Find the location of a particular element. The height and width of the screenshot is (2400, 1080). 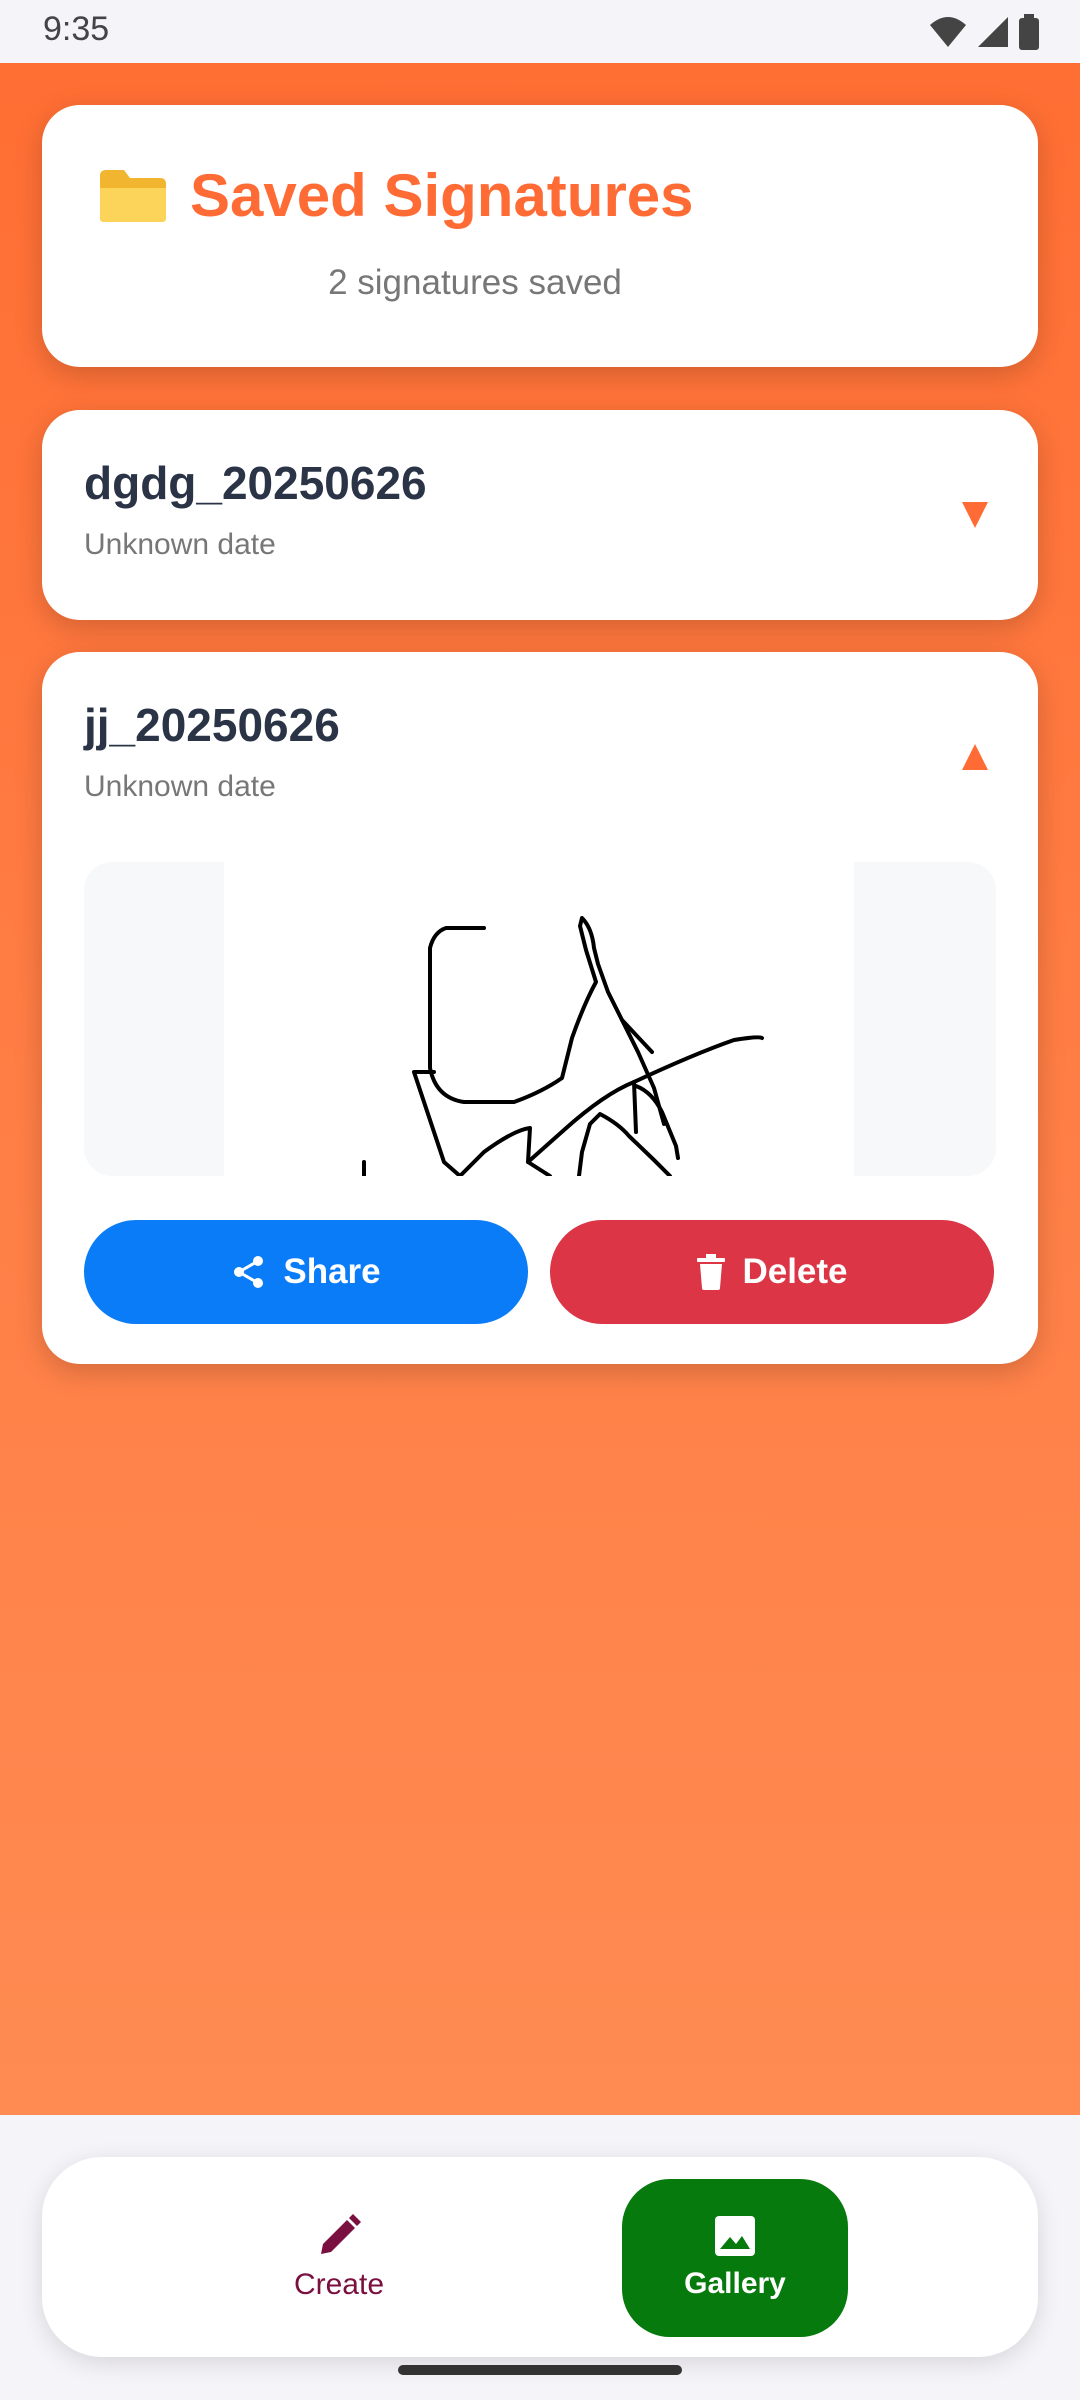

wifi-icon is located at coordinates (948, 32).